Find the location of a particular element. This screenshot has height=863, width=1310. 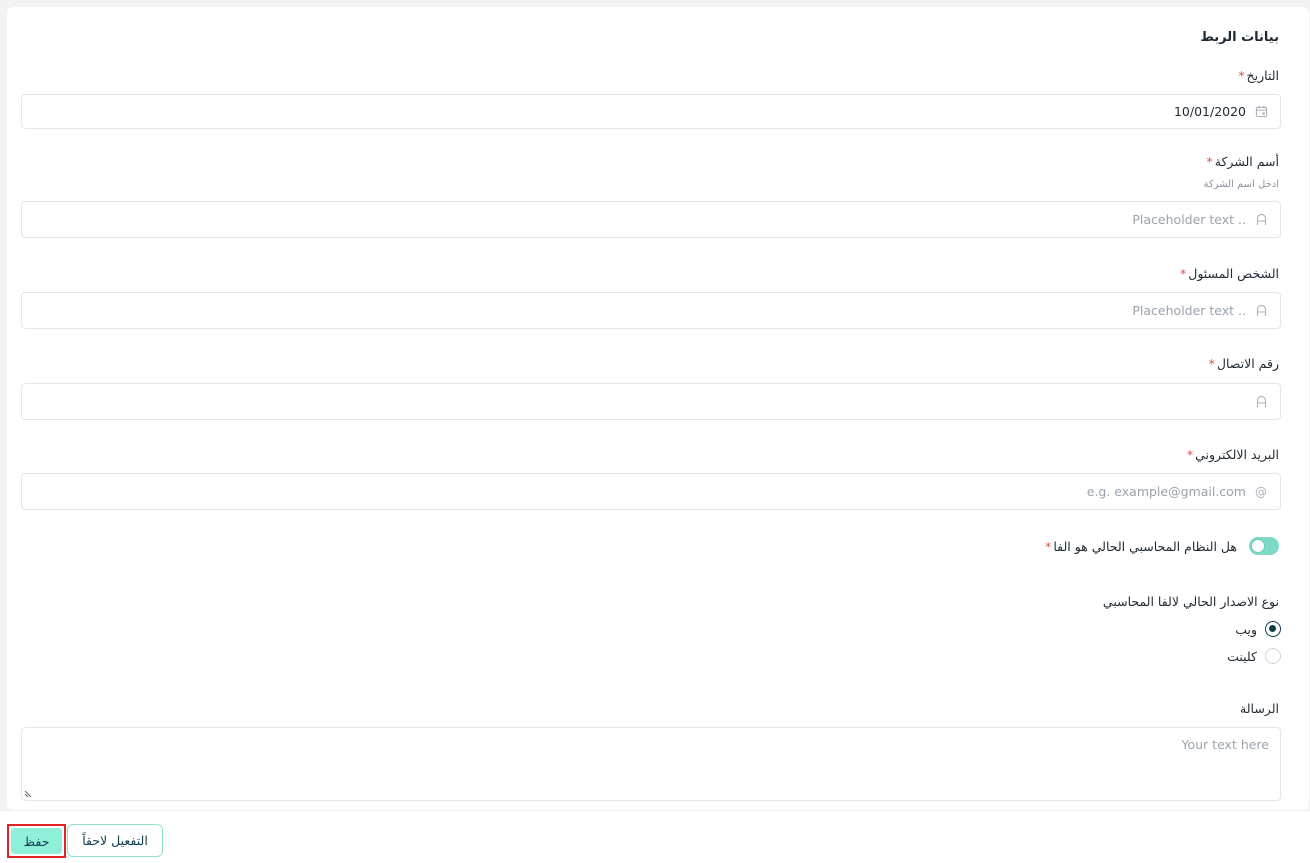

date-label-text: التاريخ is located at coordinates (1262, 75).